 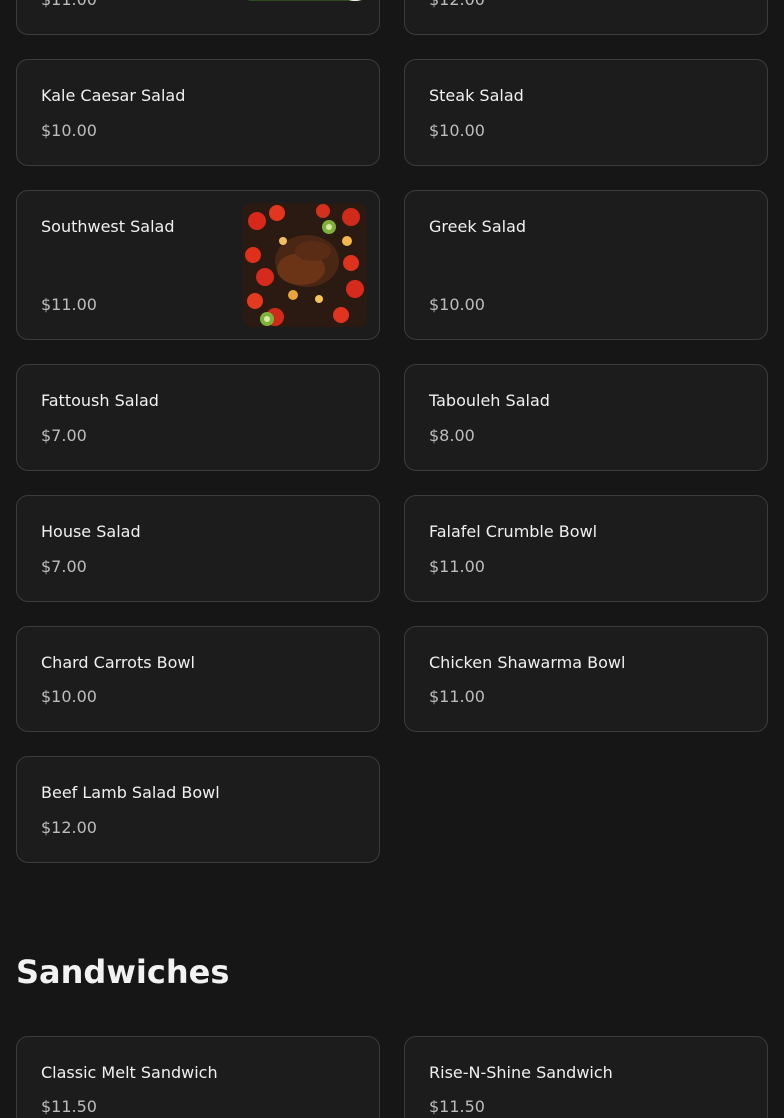 What do you see at coordinates (478, 226) in the screenshot?
I see `menu-item-name: Greek Salad` at bounding box center [478, 226].